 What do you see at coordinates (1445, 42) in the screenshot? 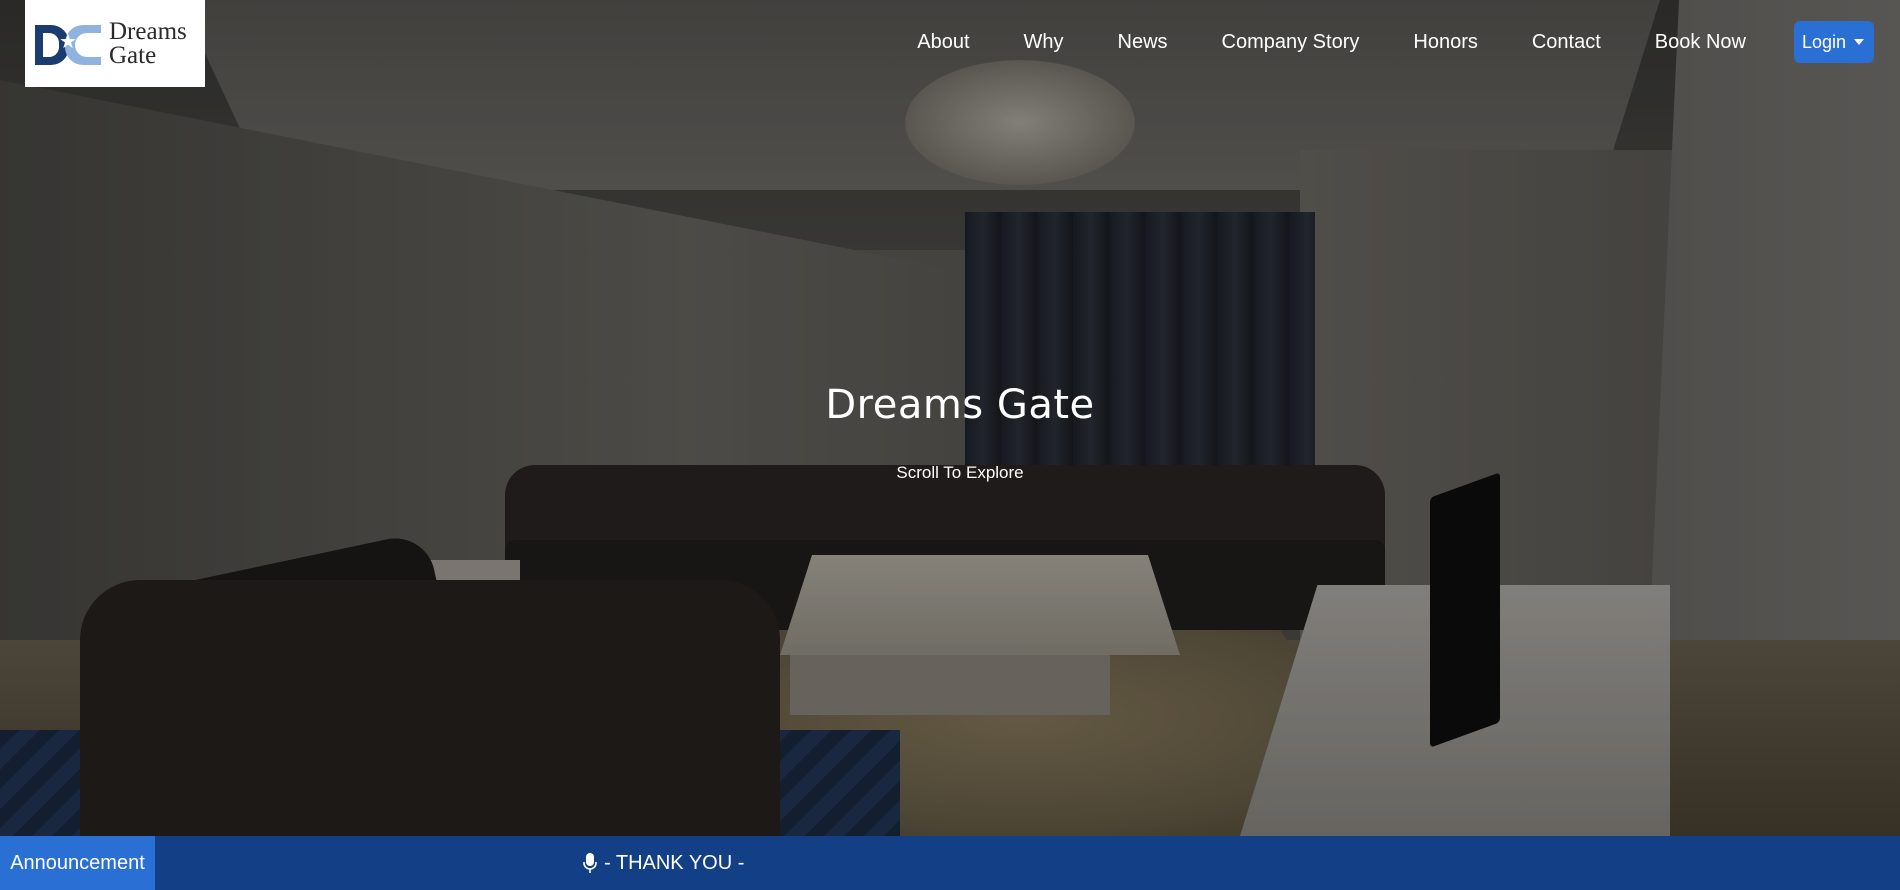
I see `nav-honors: Honors` at bounding box center [1445, 42].